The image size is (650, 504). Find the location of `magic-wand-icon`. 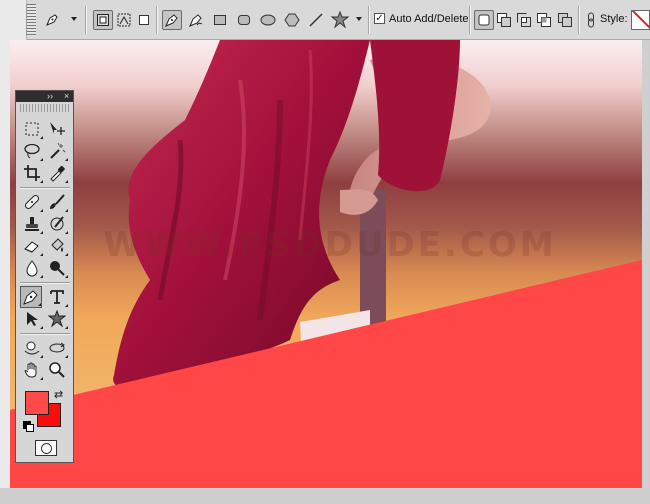

magic-wand-icon is located at coordinates (58, 150).